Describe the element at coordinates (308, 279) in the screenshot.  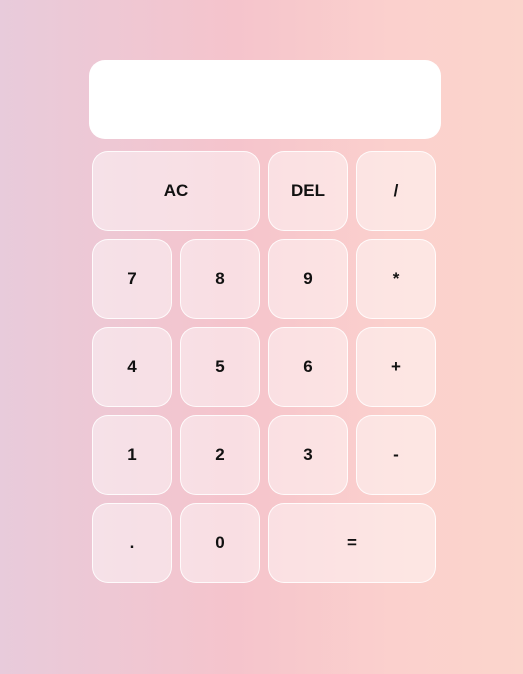
I see `digit-9-button: 9` at that location.